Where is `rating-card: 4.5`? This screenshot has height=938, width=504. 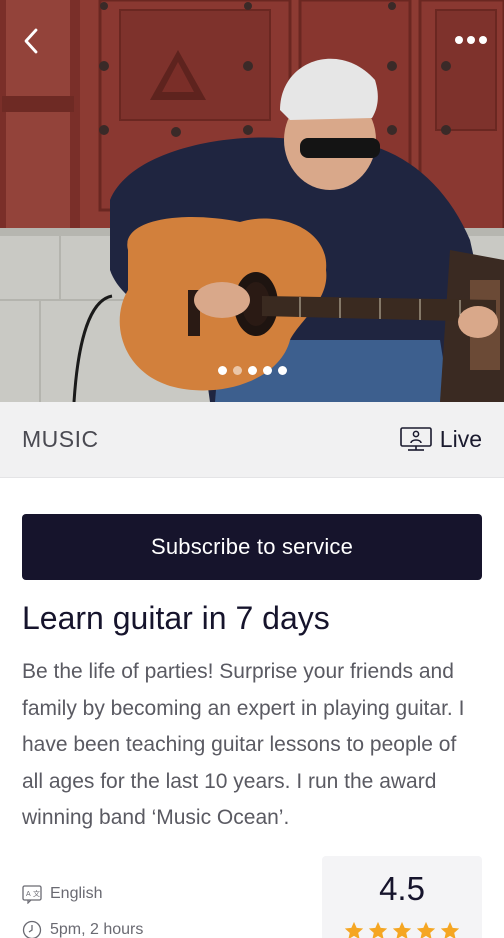 rating-card: 4.5 is located at coordinates (402, 897).